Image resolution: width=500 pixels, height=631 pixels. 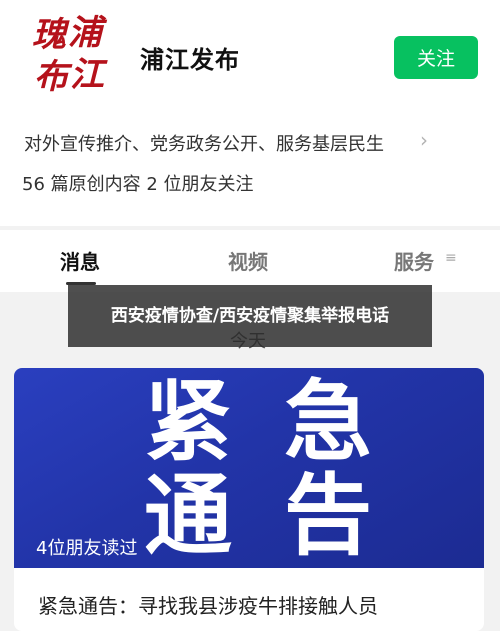 What do you see at coordinates (49, 35) in the screenshot?
I see `logo-char-1: 瑰` at bounding box center [49, 35].